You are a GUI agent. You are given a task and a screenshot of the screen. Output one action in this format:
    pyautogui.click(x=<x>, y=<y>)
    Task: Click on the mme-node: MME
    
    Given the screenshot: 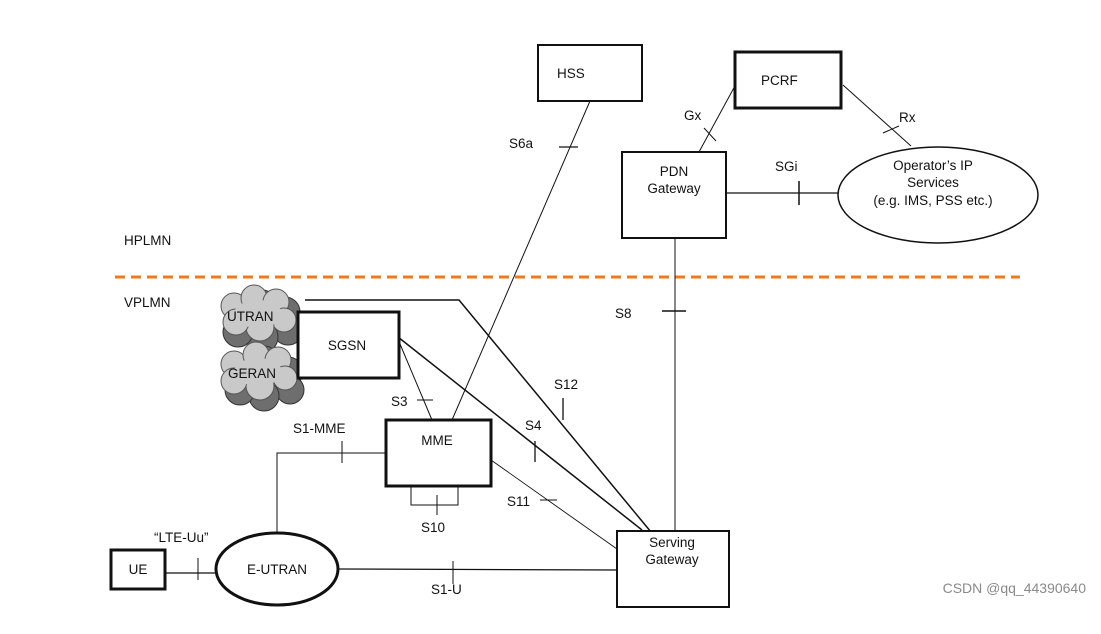 What is the action you would take?
    pyautogui.click(x=438, y=453)
    